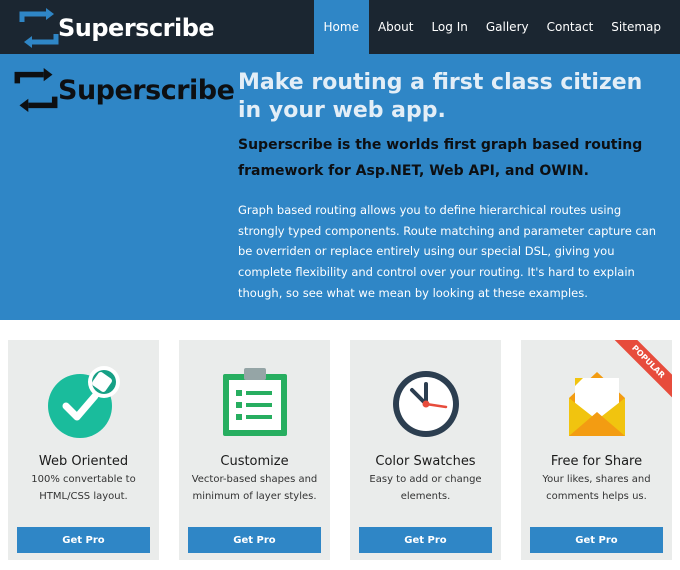  I want to click on clipboard-icon, so click(254, 402).